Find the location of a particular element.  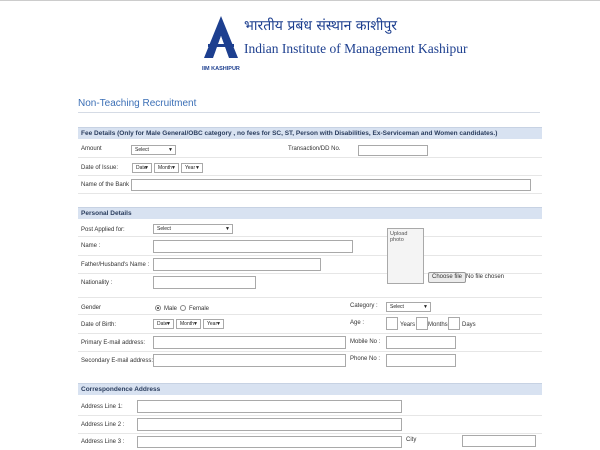

choose-file-button: Choose file is located at coordinates (447, 277).